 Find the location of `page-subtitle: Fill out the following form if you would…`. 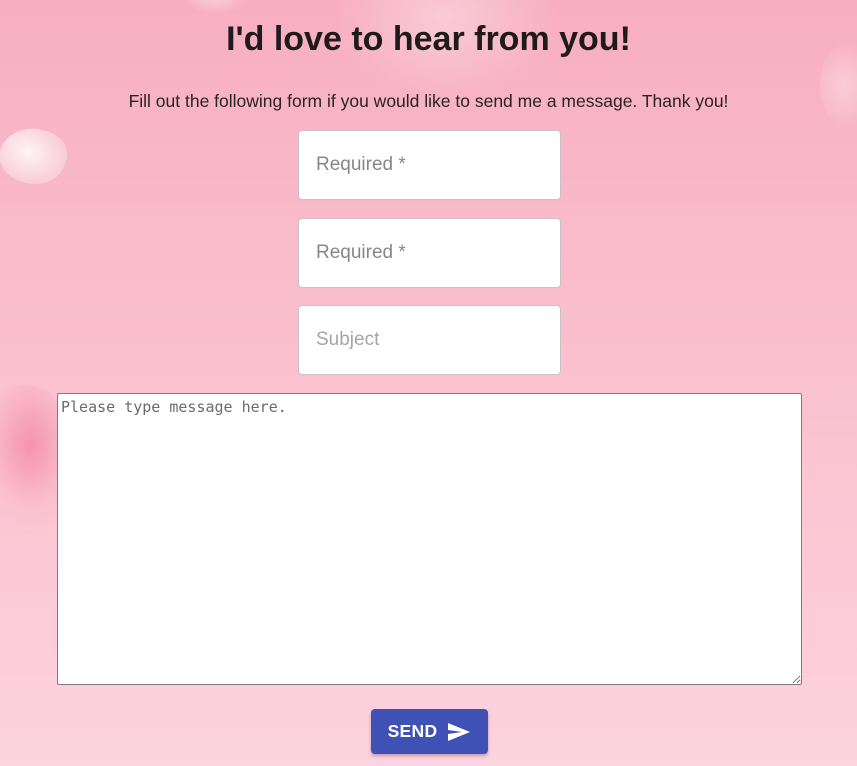

page-subtitle: Fill out the following form if you would… is located at coordinates (428, 101).